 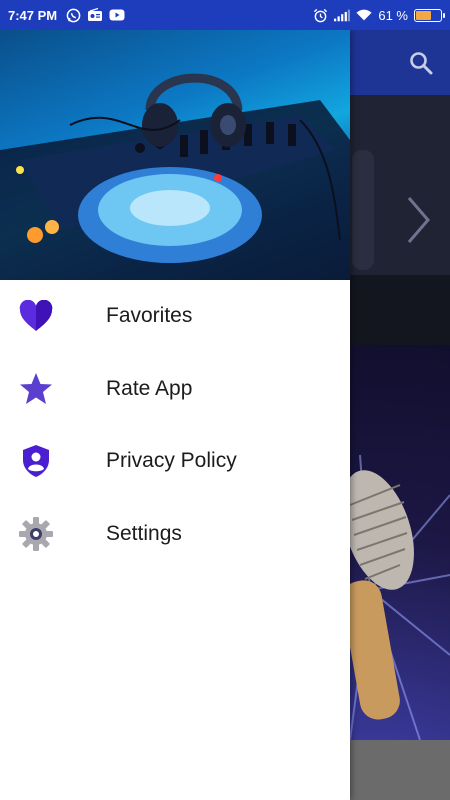 What do you see at coordinates (419, 222) in the screenshot?
I see `chevron-right-icon` at bounding box center [419, 222].